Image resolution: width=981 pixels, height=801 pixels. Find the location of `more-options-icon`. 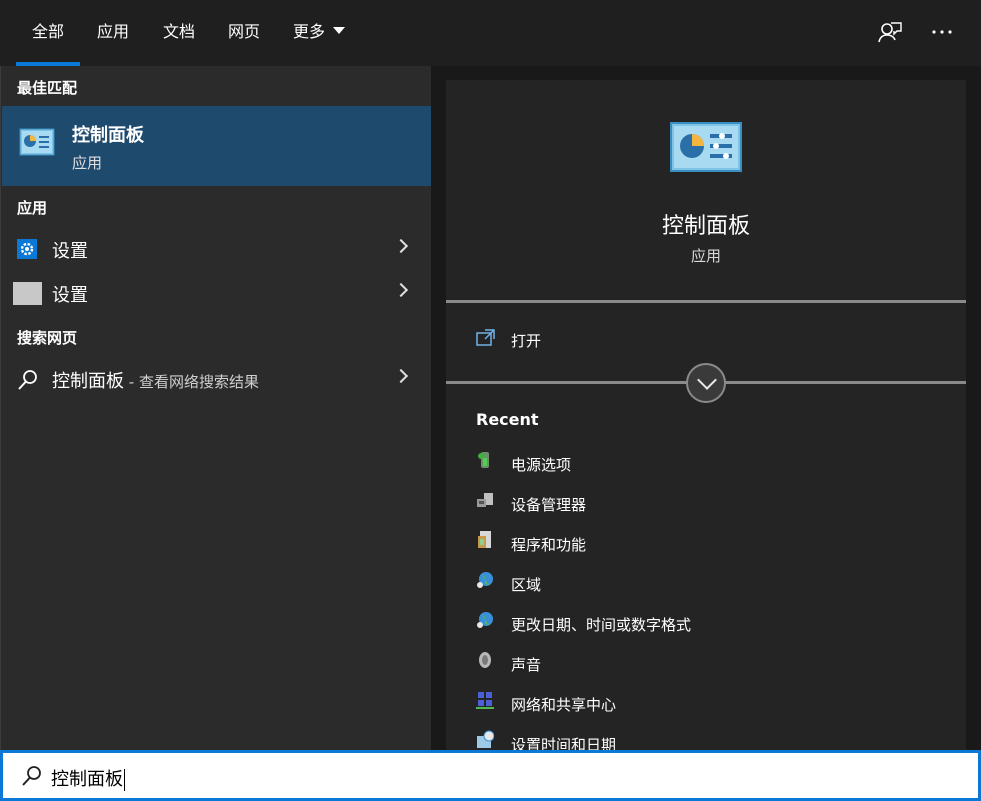

more-options-icon is located at coordinates (942, 32).